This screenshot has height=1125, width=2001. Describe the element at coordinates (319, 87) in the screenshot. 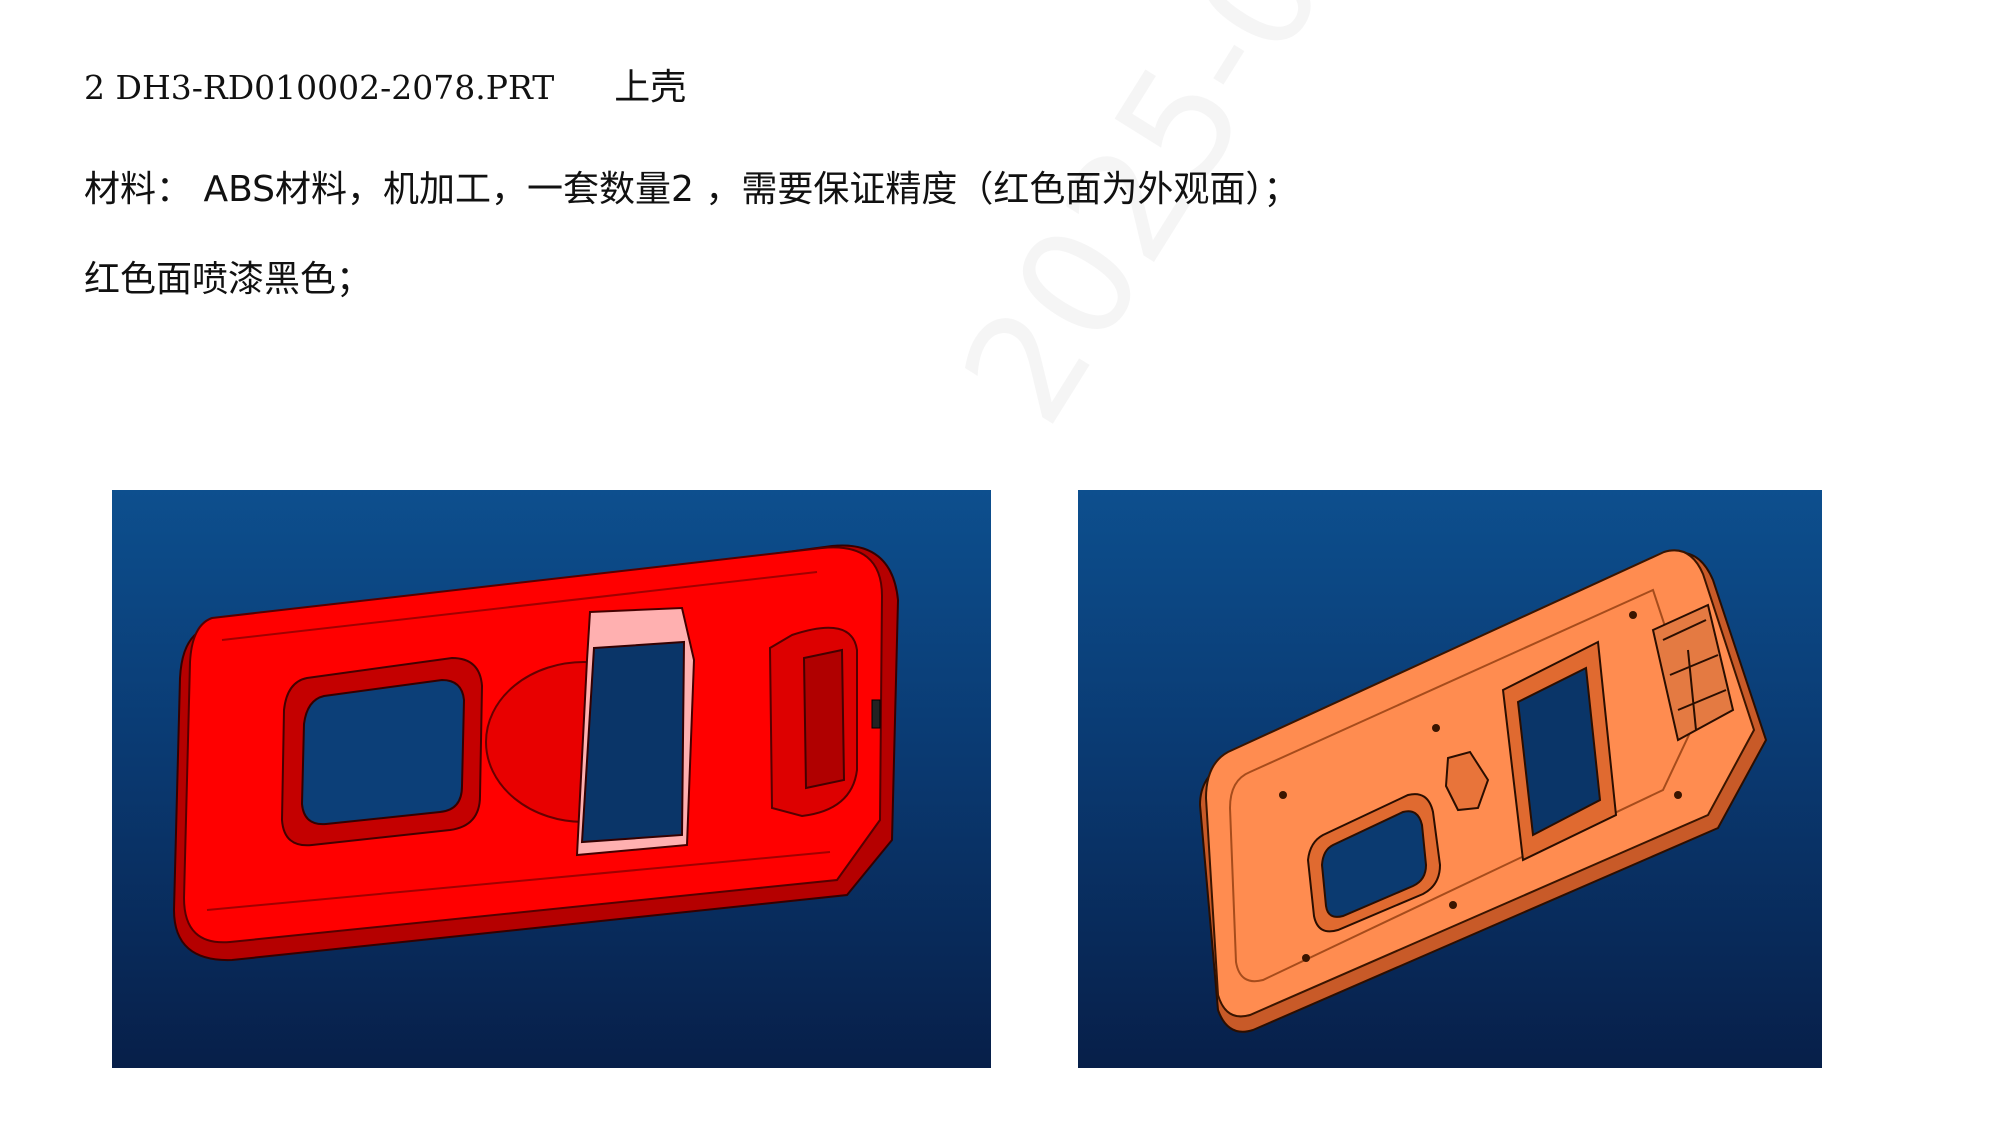

I see `part-number: 2 DH3-RD010002-2078.PRT` at that location.